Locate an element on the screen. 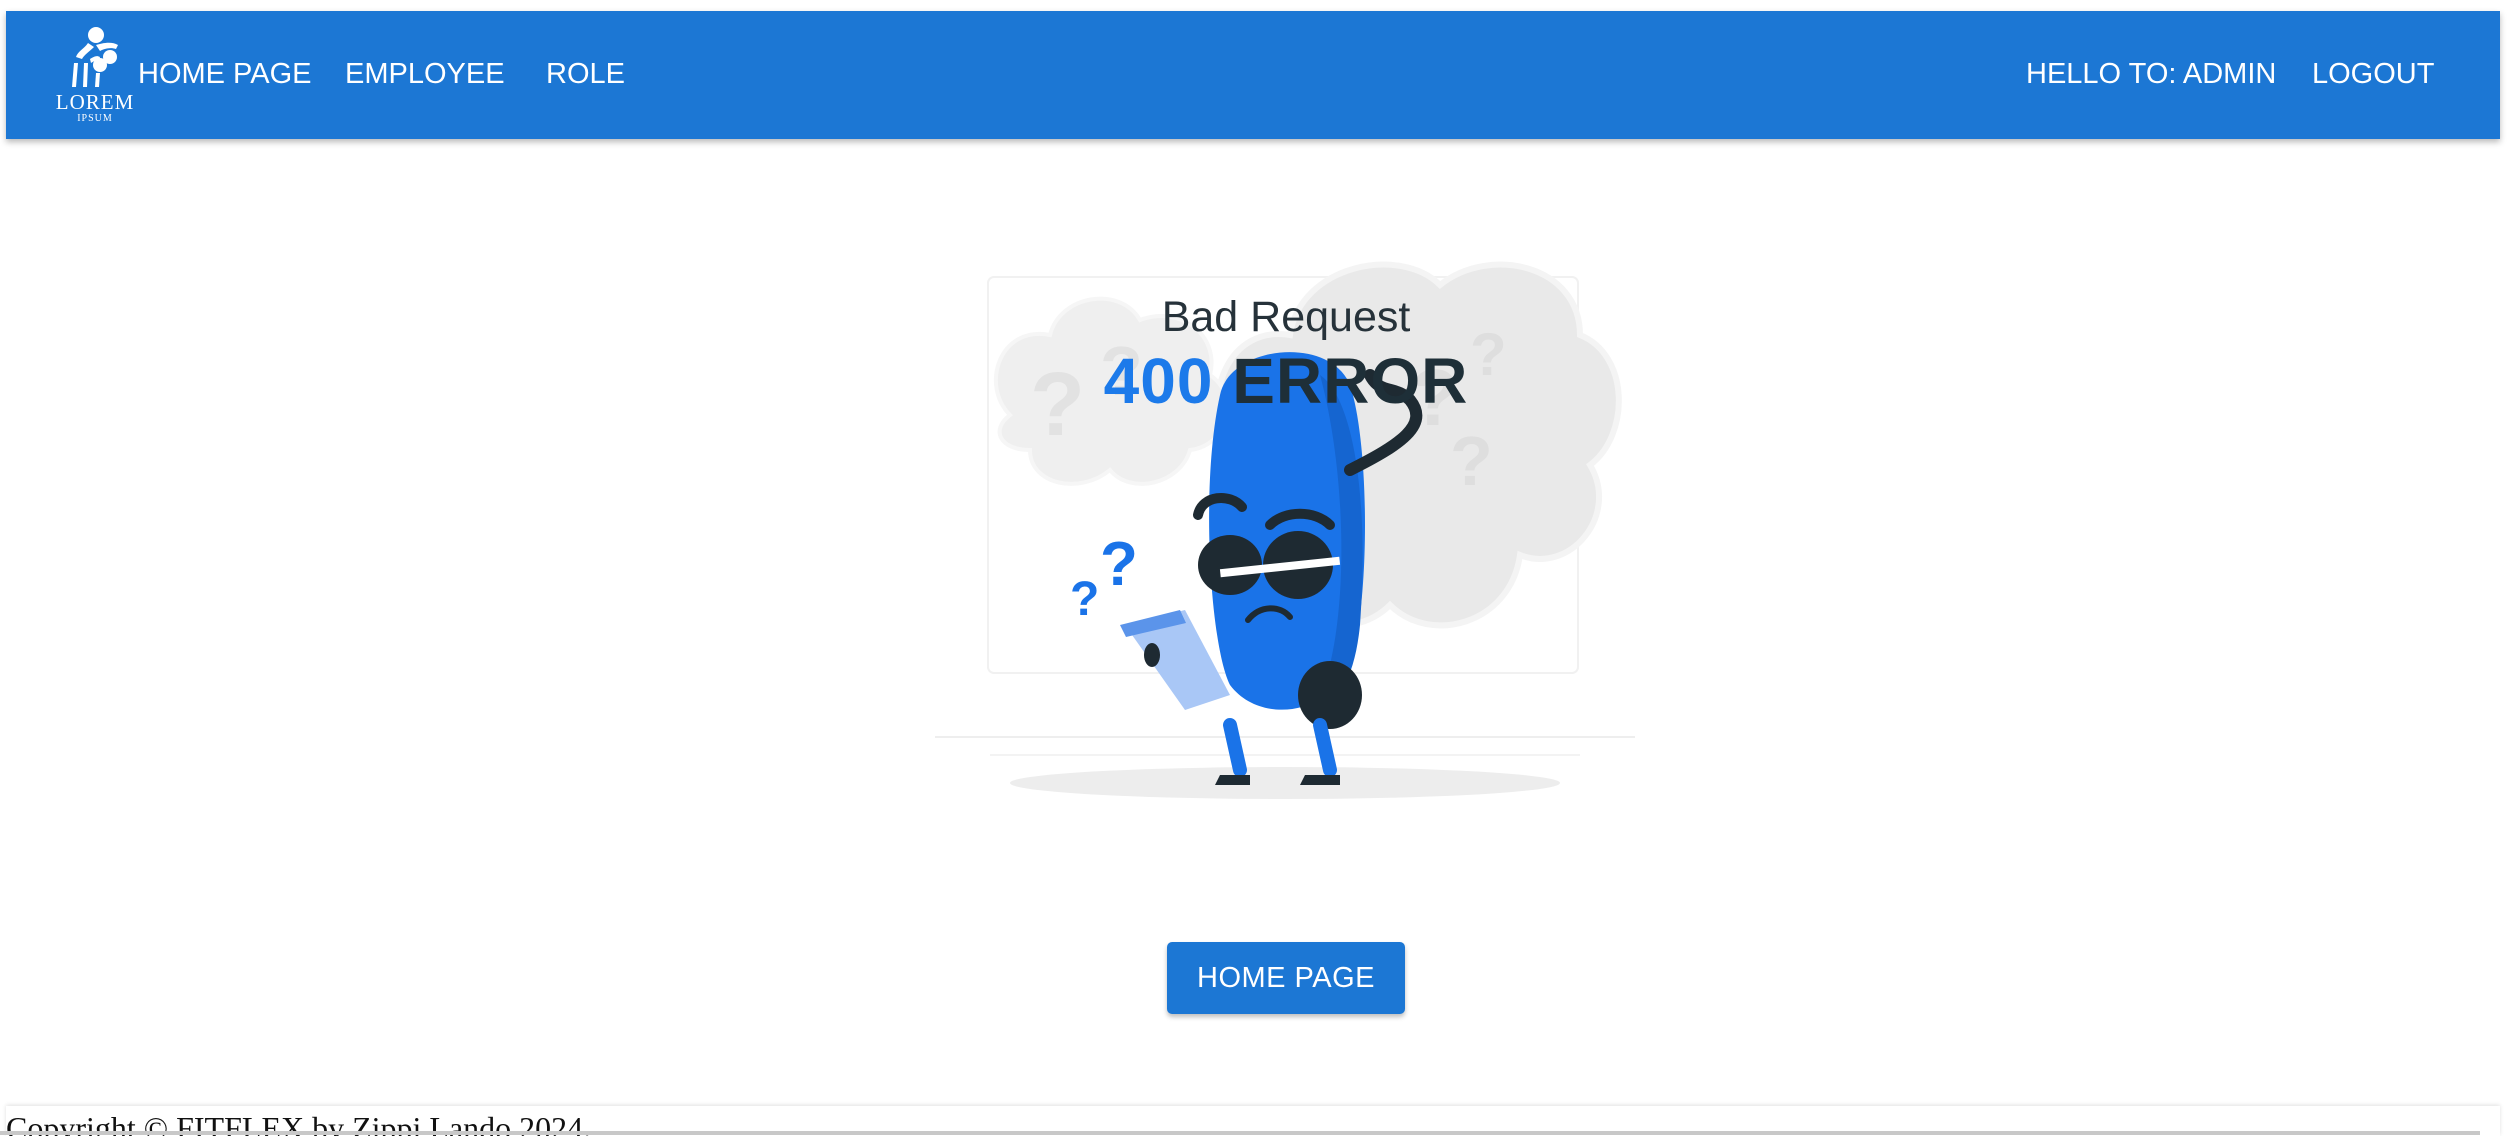 The width and height of the screenshot is (2516, 1136). logo: LOREM IPSUM is located at coordinates (95, 79).